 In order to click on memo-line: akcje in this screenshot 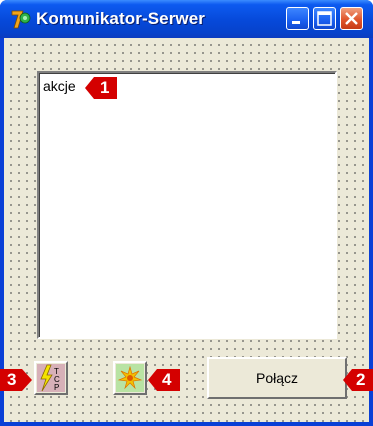, I will do `click(59, 86)`.